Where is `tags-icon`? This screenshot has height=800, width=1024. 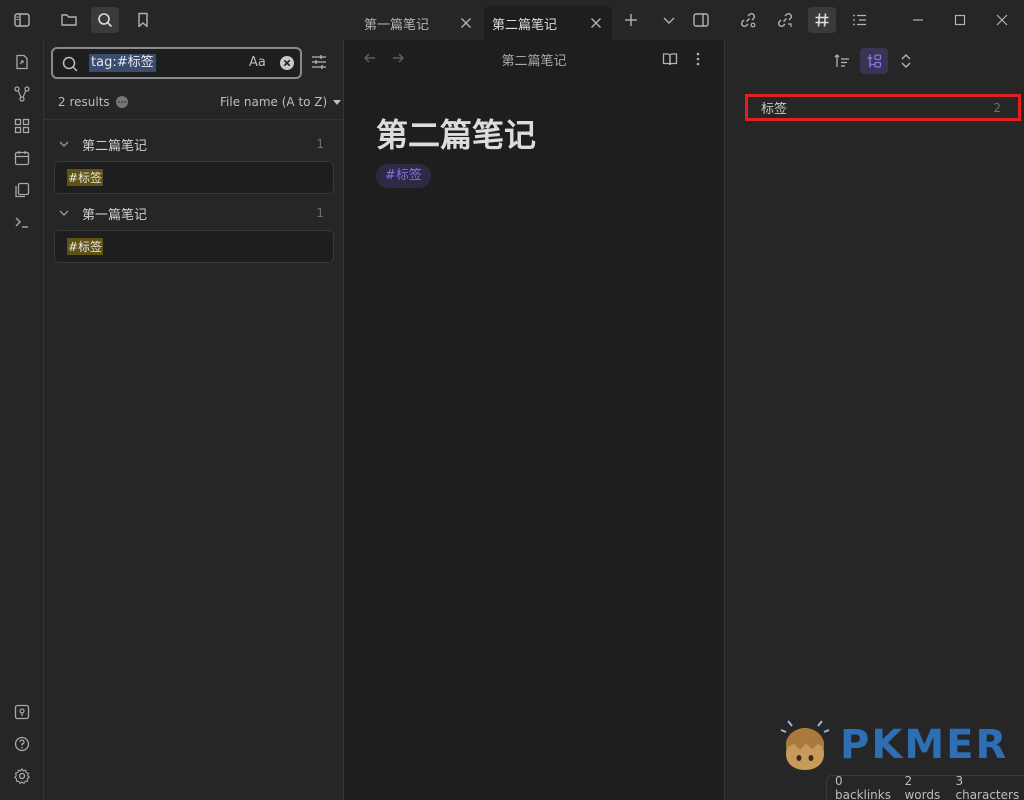 tags-icon is located at coordinates (822, 20).